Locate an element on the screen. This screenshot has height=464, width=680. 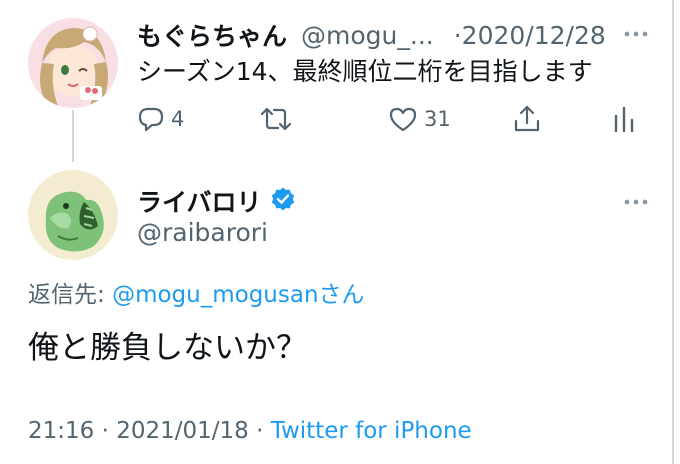
tweet-text: シーズン14、最終順位二桁を目指します is located at coordinates (365, 71).